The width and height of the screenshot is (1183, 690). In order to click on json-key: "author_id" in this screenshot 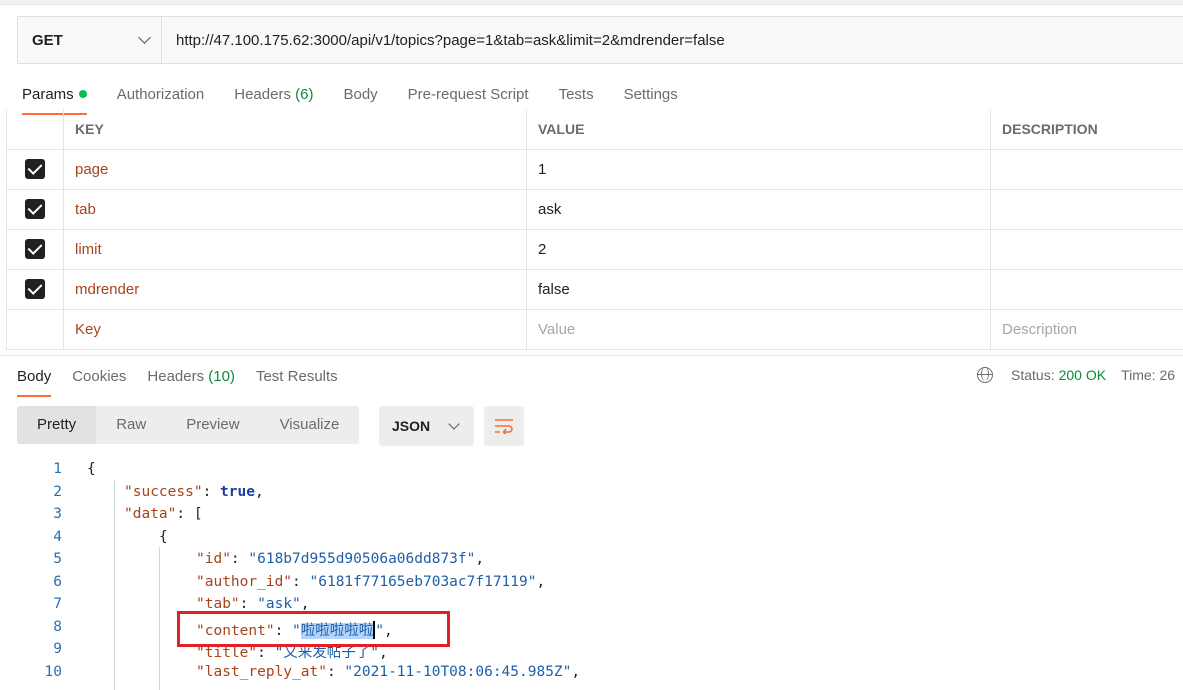, I will do `click(244, 582)`.